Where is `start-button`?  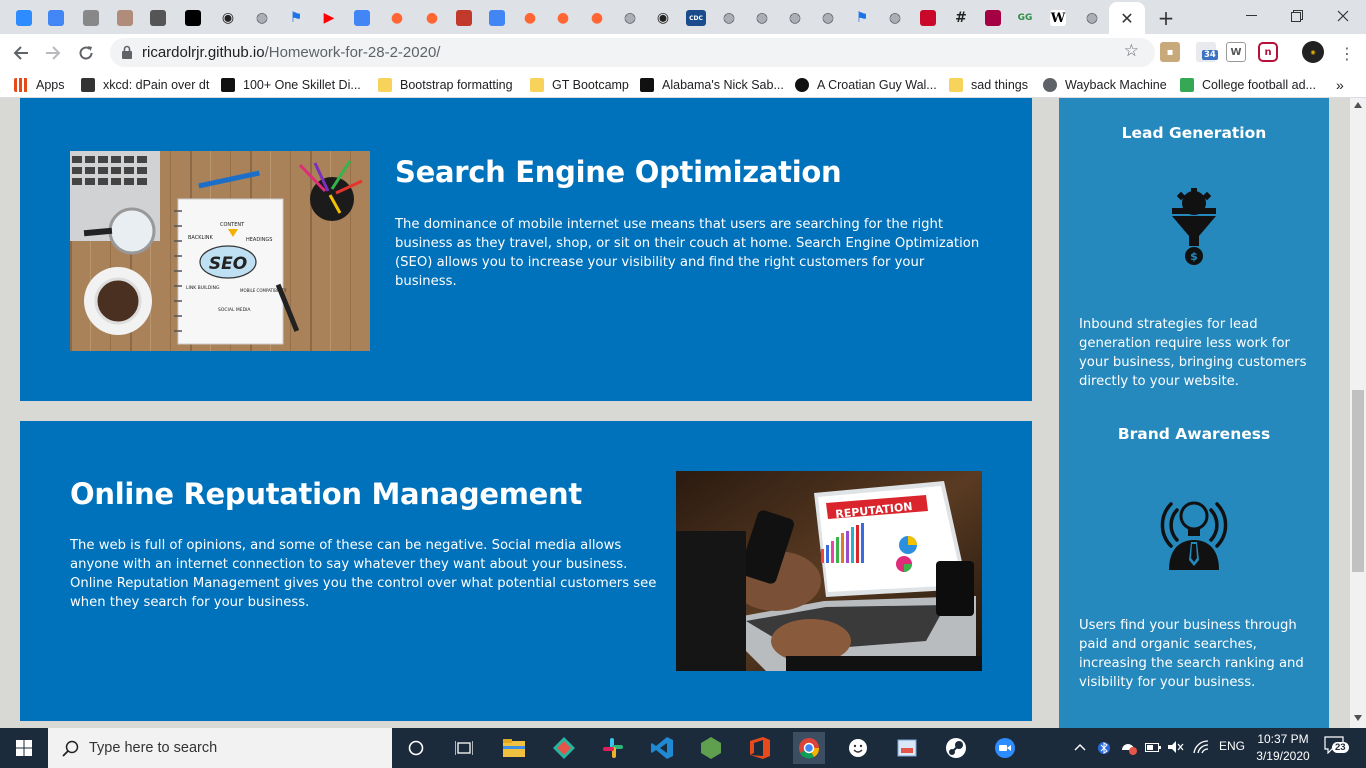 start-button is located at coordinates (24, 748).